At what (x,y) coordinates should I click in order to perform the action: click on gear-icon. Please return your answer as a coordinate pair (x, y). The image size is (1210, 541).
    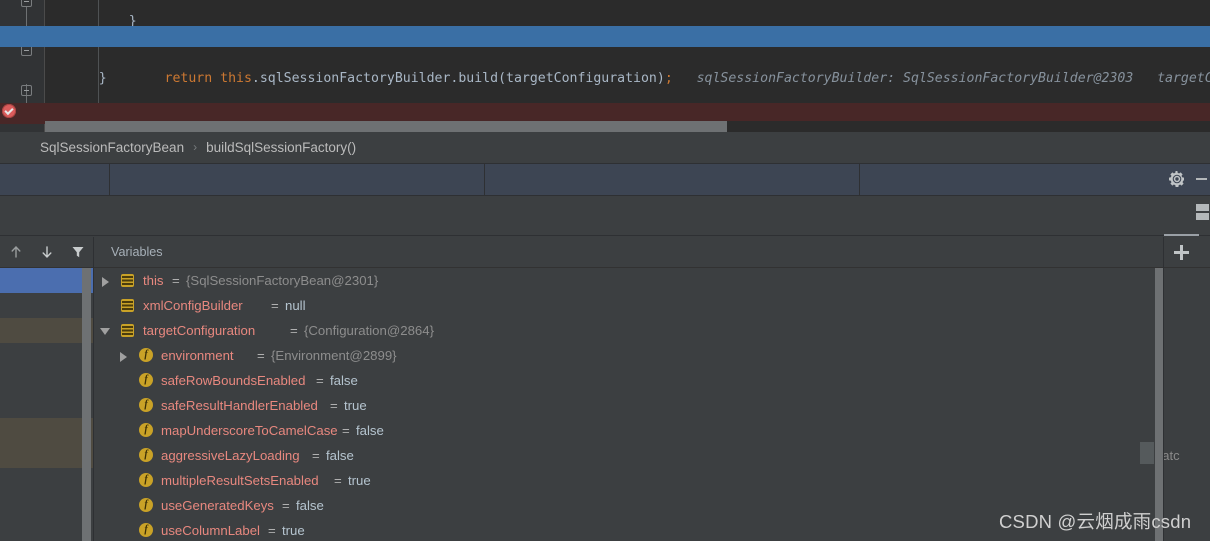
    Looking at the image, I should click on (1177, 179).